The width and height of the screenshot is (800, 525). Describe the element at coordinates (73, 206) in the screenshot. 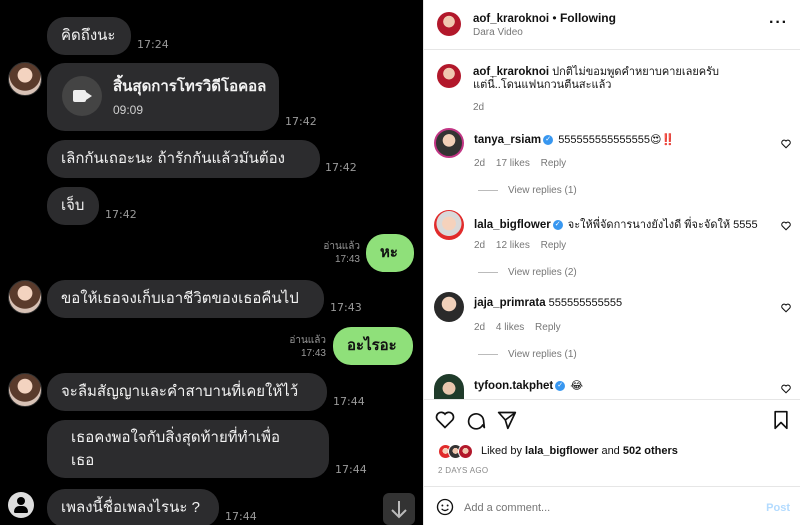

I see `message-bubble: เจ็บ` at that location.